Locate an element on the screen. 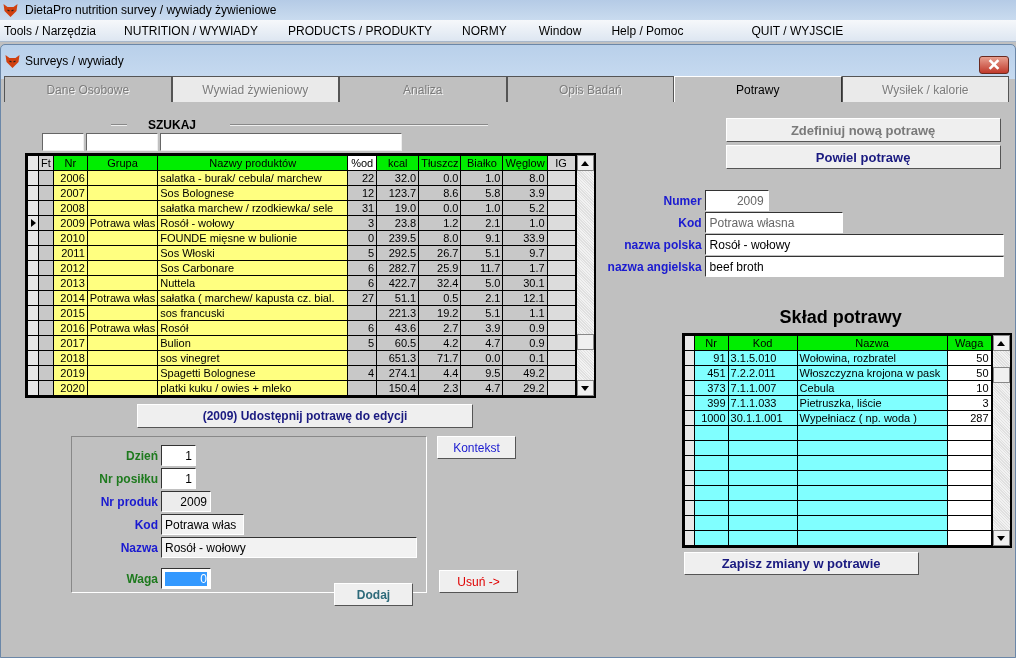 Image resolution: width=1016 pixels, height=658 pixels. column-header: Nazwy produktów is located at coordinates (252, 163).